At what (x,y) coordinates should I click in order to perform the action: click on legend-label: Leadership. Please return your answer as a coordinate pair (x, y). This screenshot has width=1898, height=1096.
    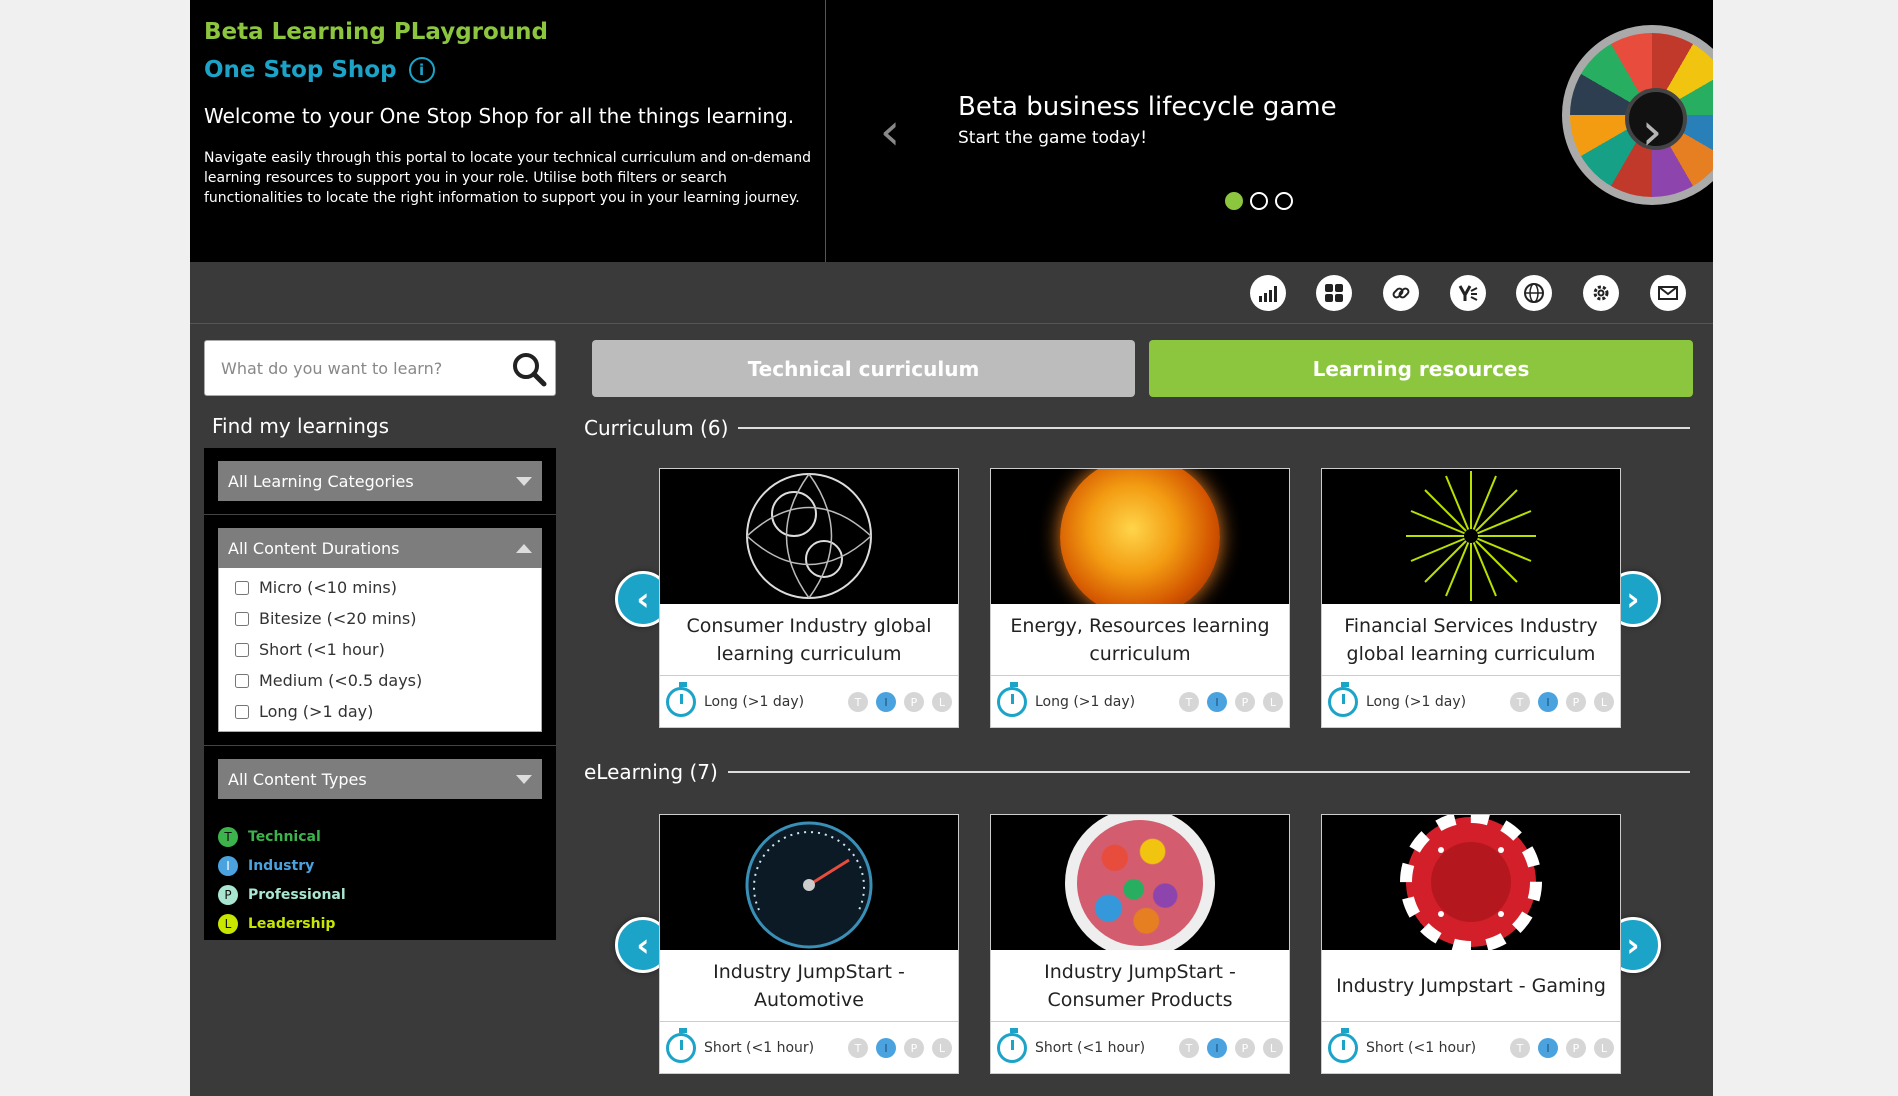
    Looking at the image, I should click on (292, 923).